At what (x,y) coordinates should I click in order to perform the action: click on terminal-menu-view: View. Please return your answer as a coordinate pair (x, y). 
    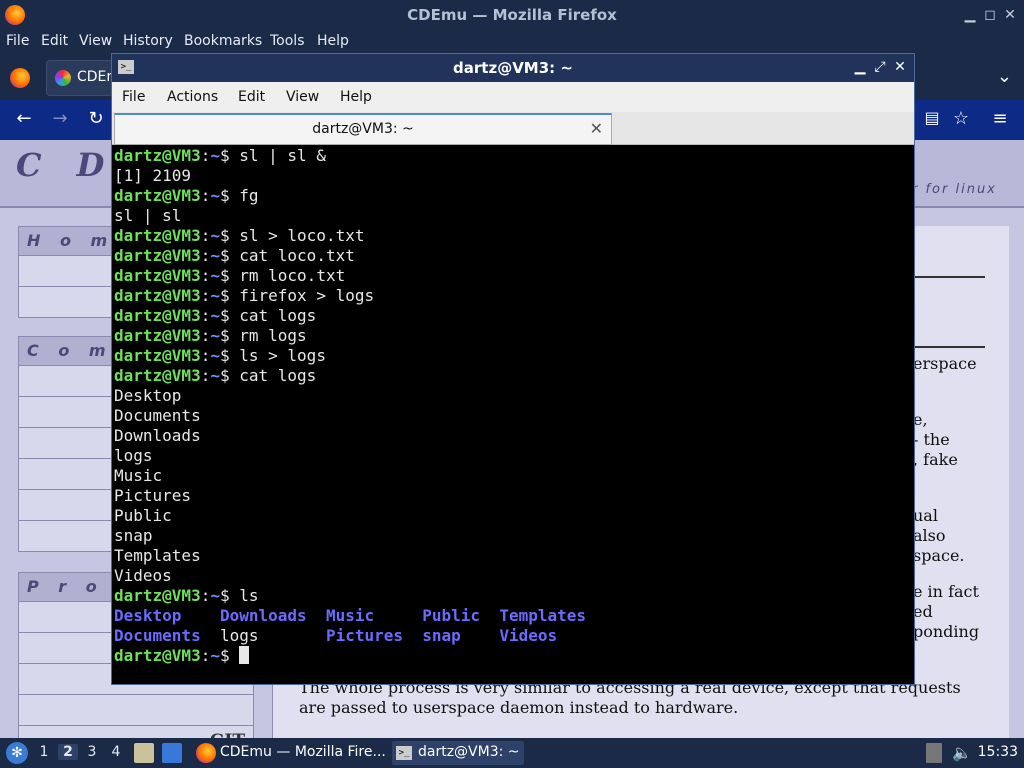
    Looking at the image, I should click on (302, 97).